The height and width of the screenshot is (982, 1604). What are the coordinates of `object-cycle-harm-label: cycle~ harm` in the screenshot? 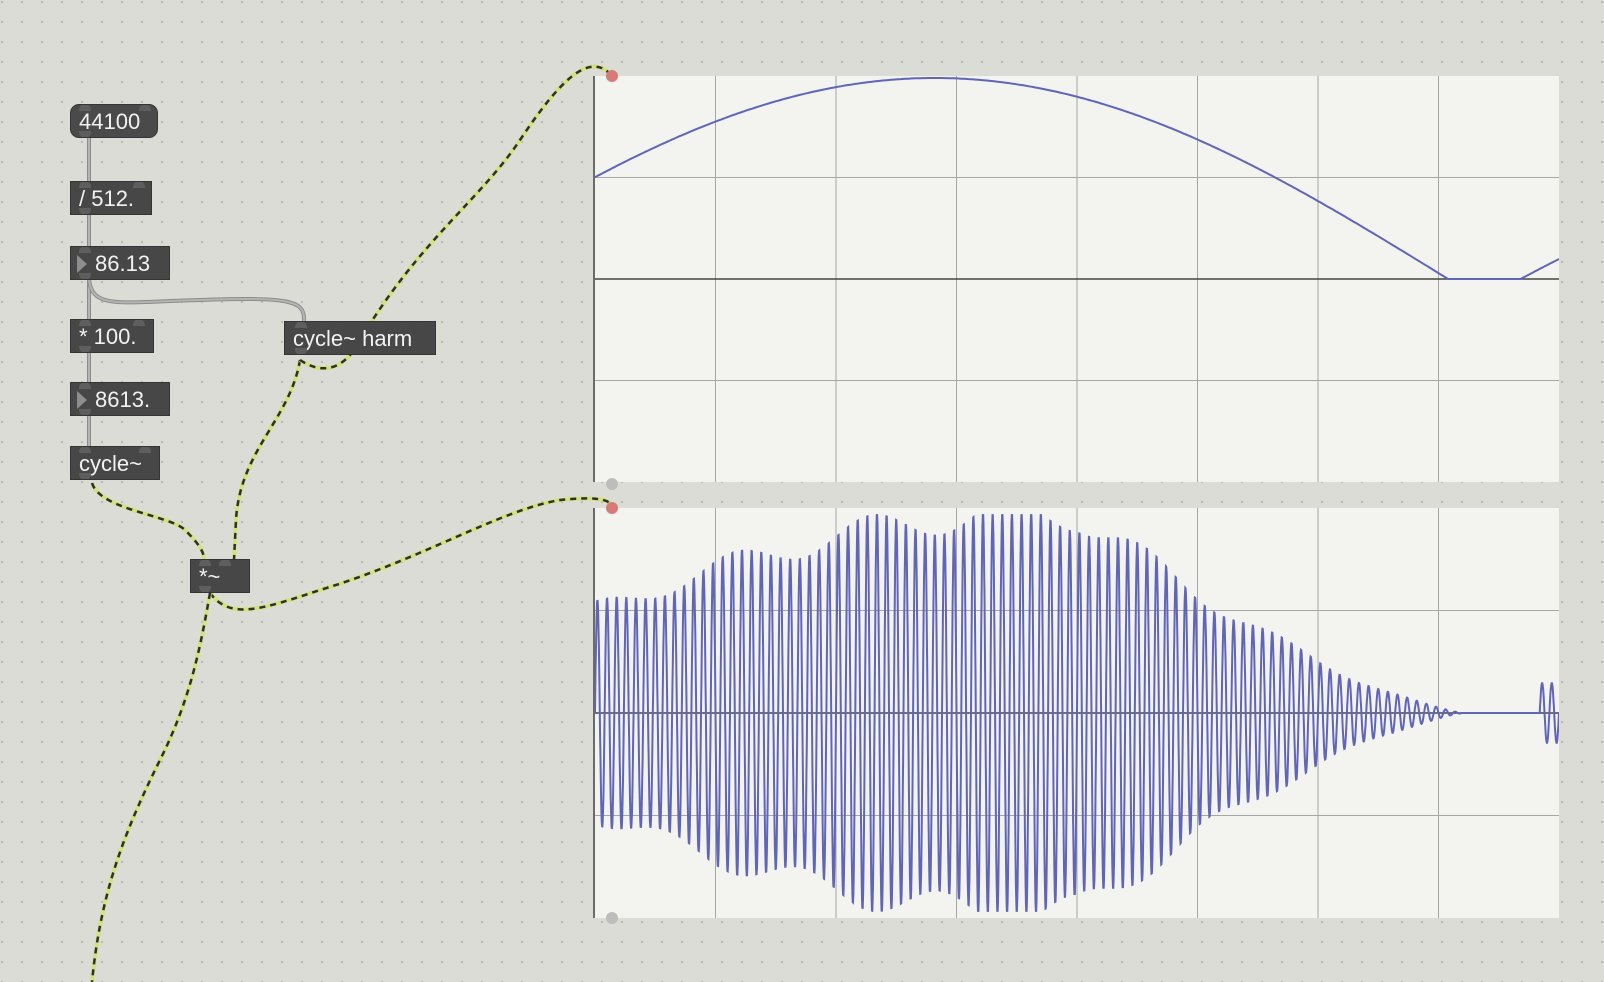 It's located at (353, 338).